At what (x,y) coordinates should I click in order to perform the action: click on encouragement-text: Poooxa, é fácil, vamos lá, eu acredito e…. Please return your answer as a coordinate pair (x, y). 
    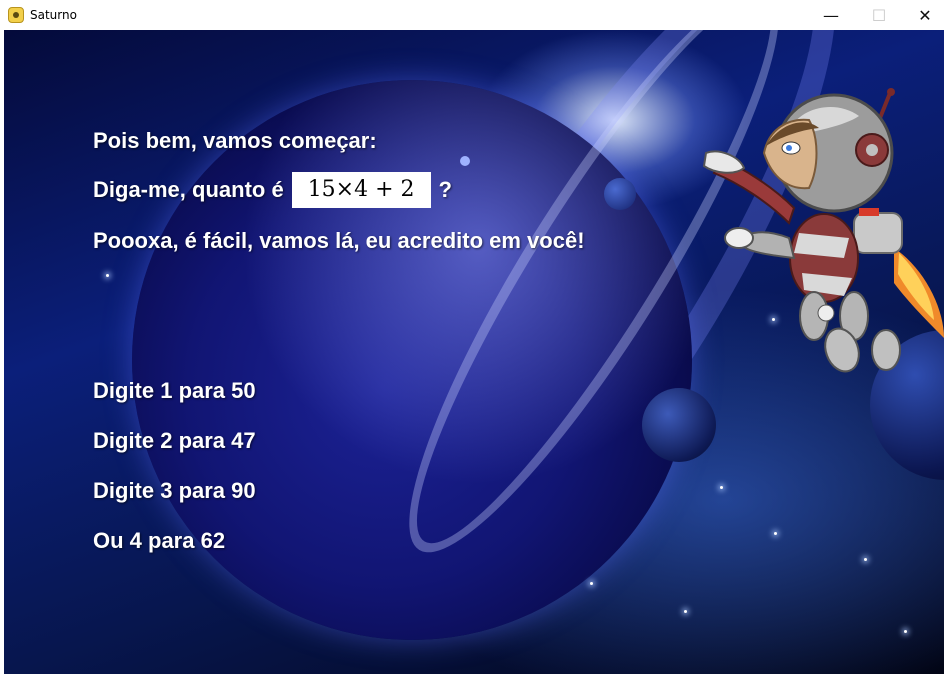
    Looking at the image, I should click on (339, 240).